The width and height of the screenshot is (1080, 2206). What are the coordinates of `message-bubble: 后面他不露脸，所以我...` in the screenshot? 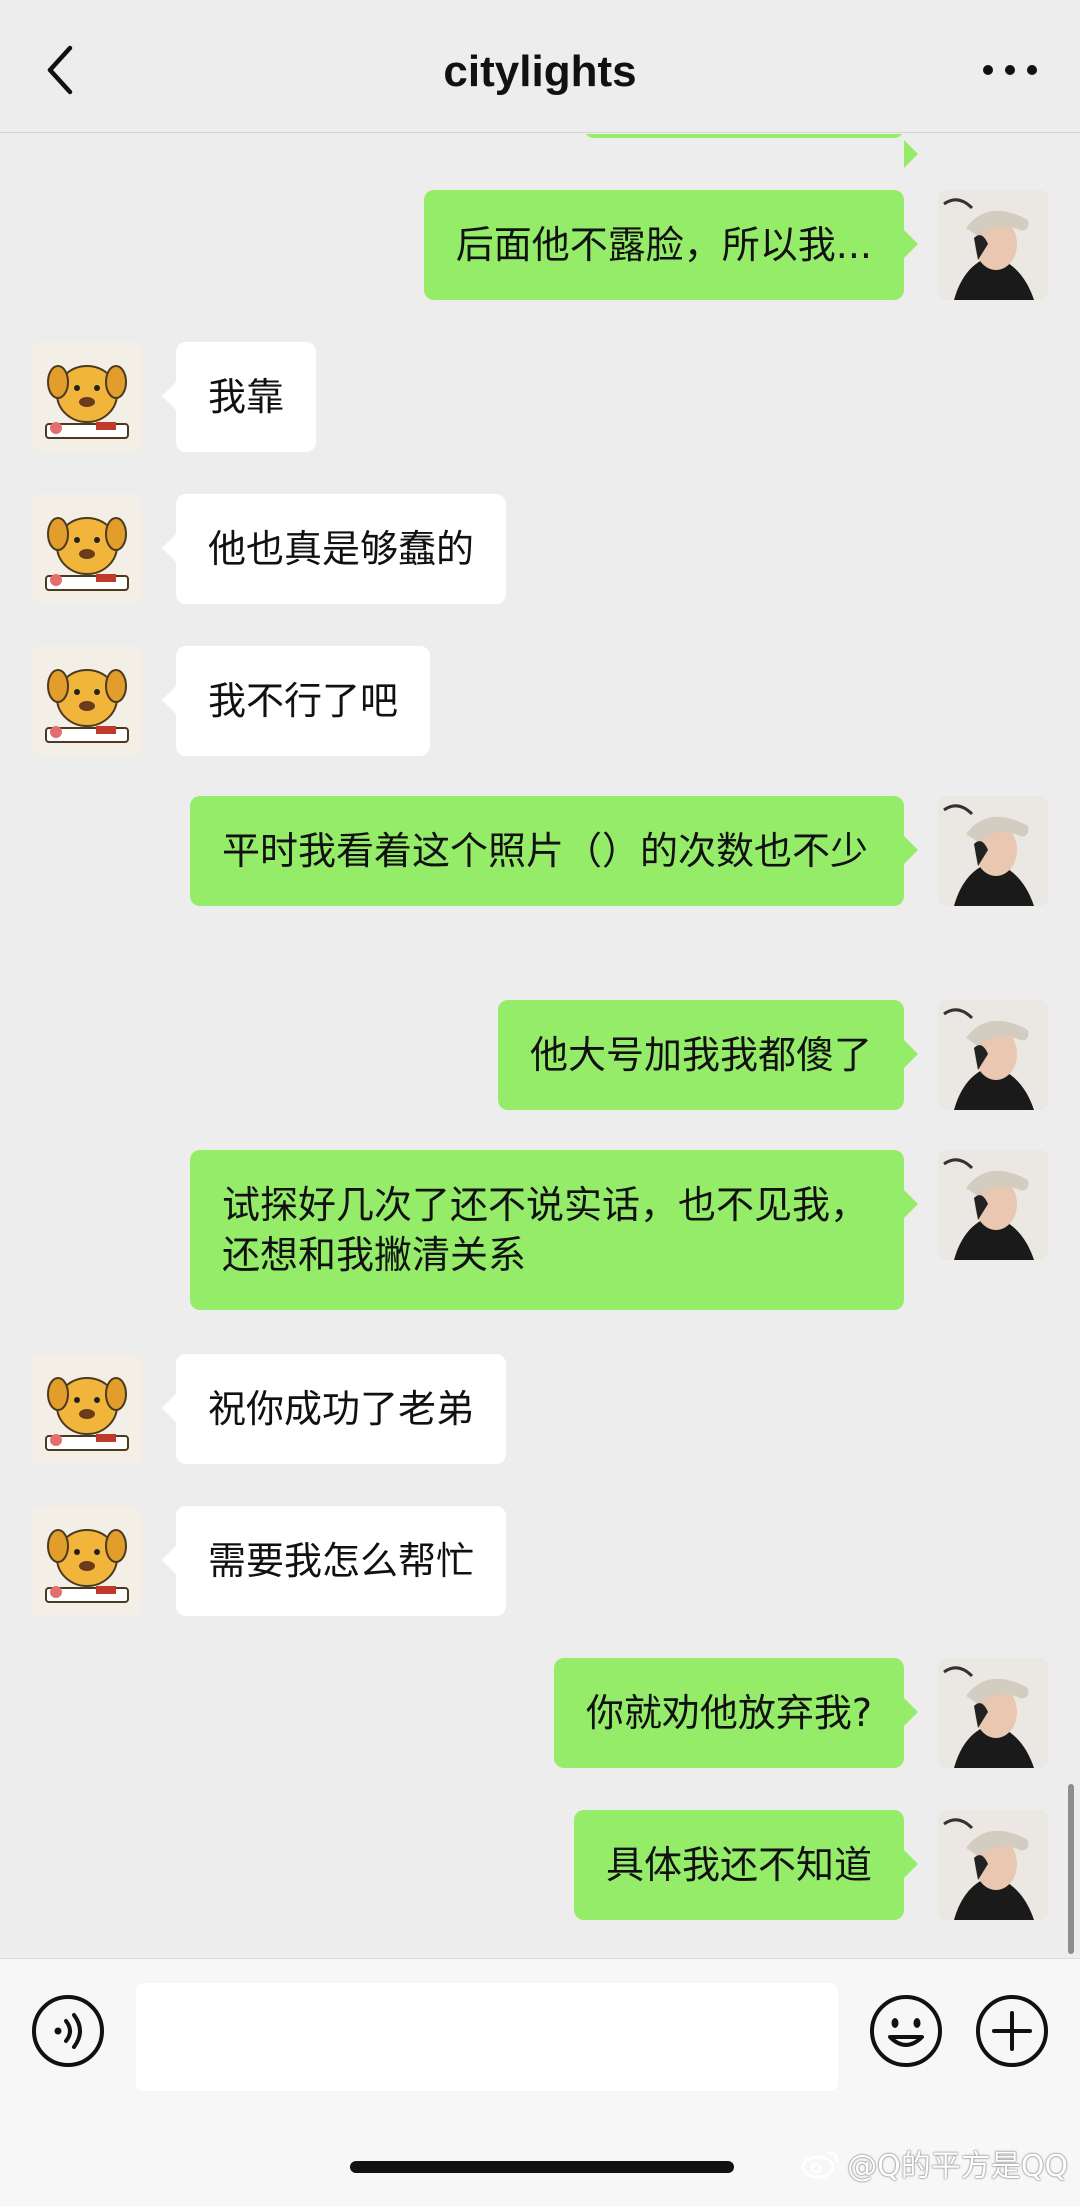 It's located at (671, 245).